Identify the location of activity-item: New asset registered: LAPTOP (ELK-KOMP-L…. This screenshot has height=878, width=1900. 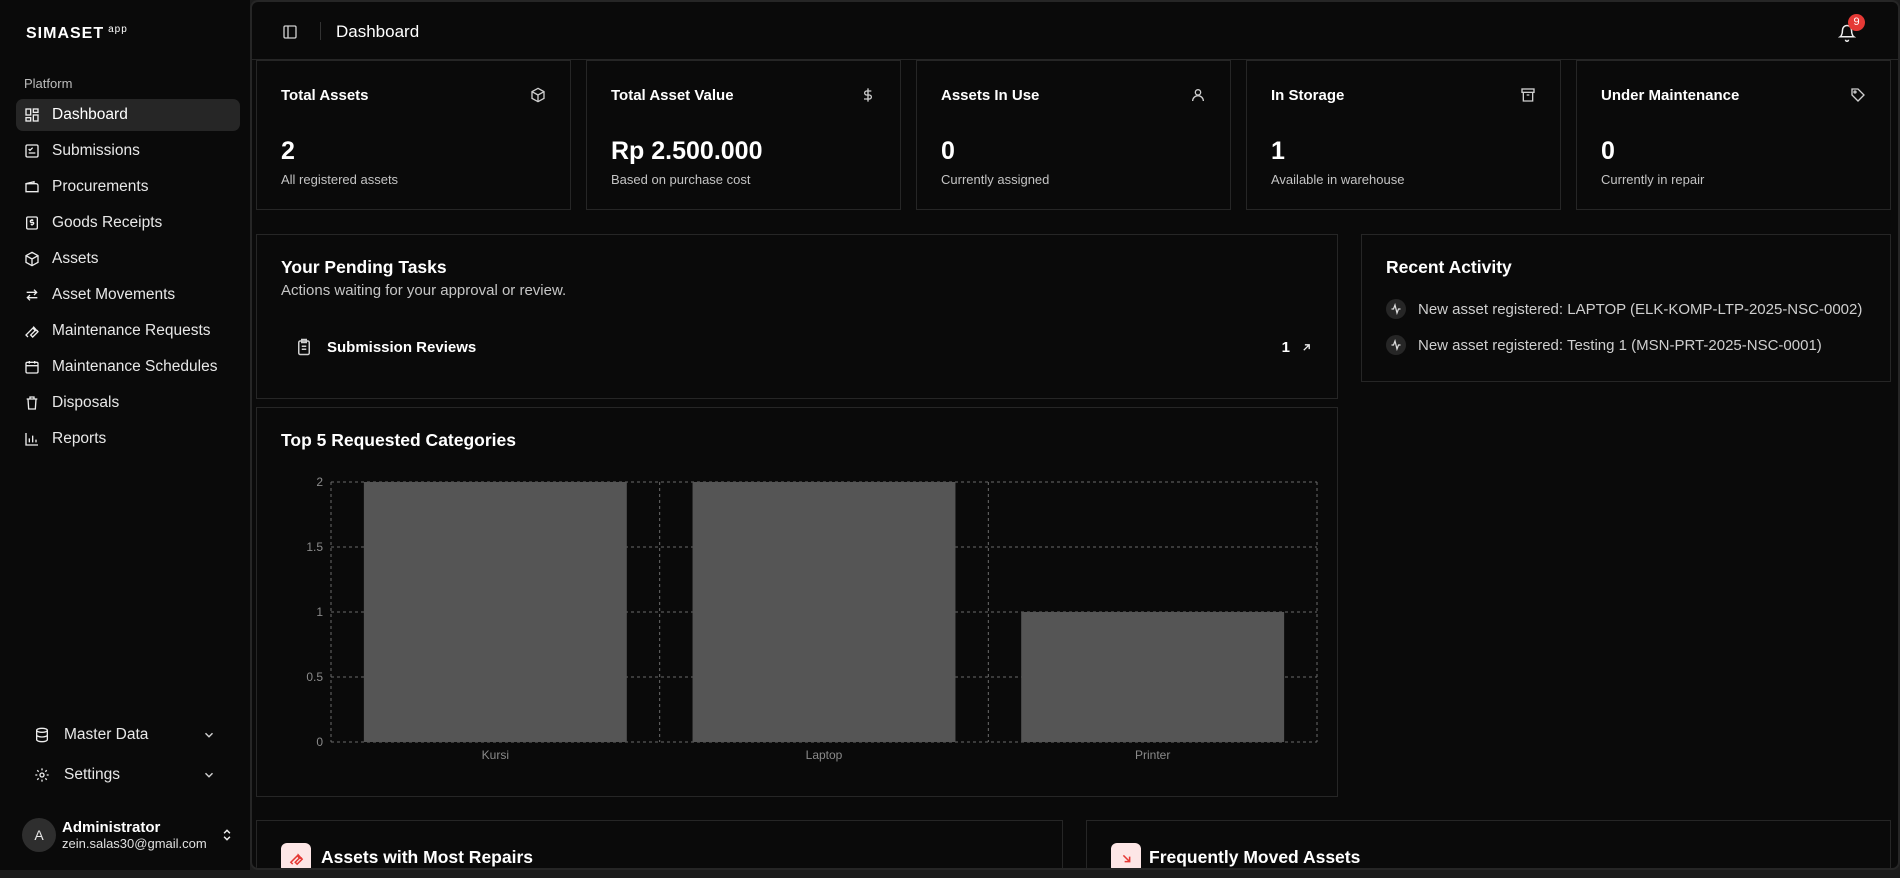
(1636, 309).